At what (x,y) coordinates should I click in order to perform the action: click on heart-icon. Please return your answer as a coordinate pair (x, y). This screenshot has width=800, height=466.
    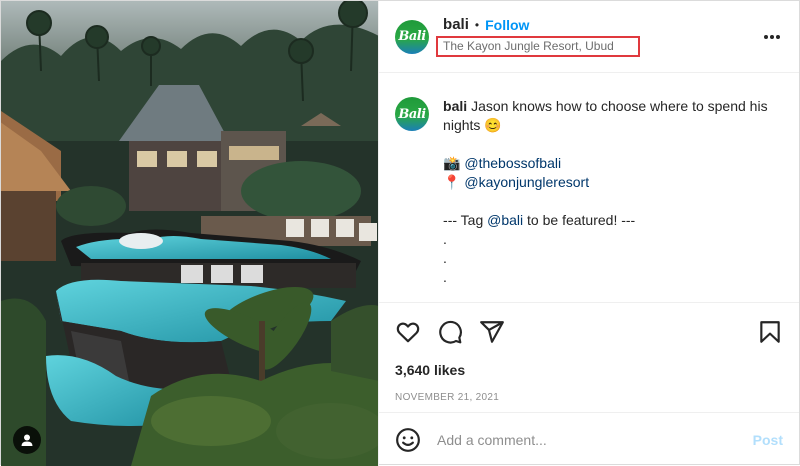
    Looking at the image, I should click on (408, 332).